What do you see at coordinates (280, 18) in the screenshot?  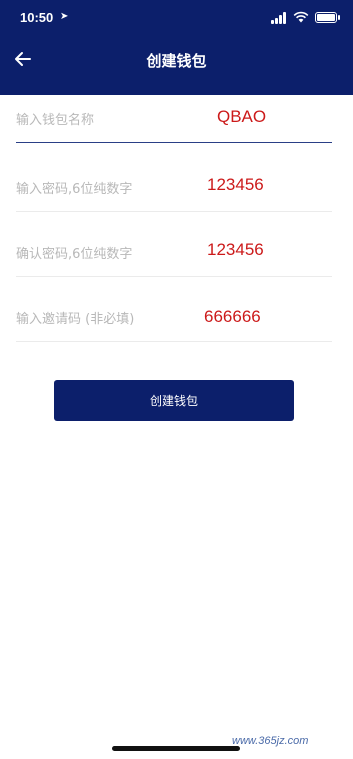 I see `cellular-signal-icon` at bounding box center [280, 18].